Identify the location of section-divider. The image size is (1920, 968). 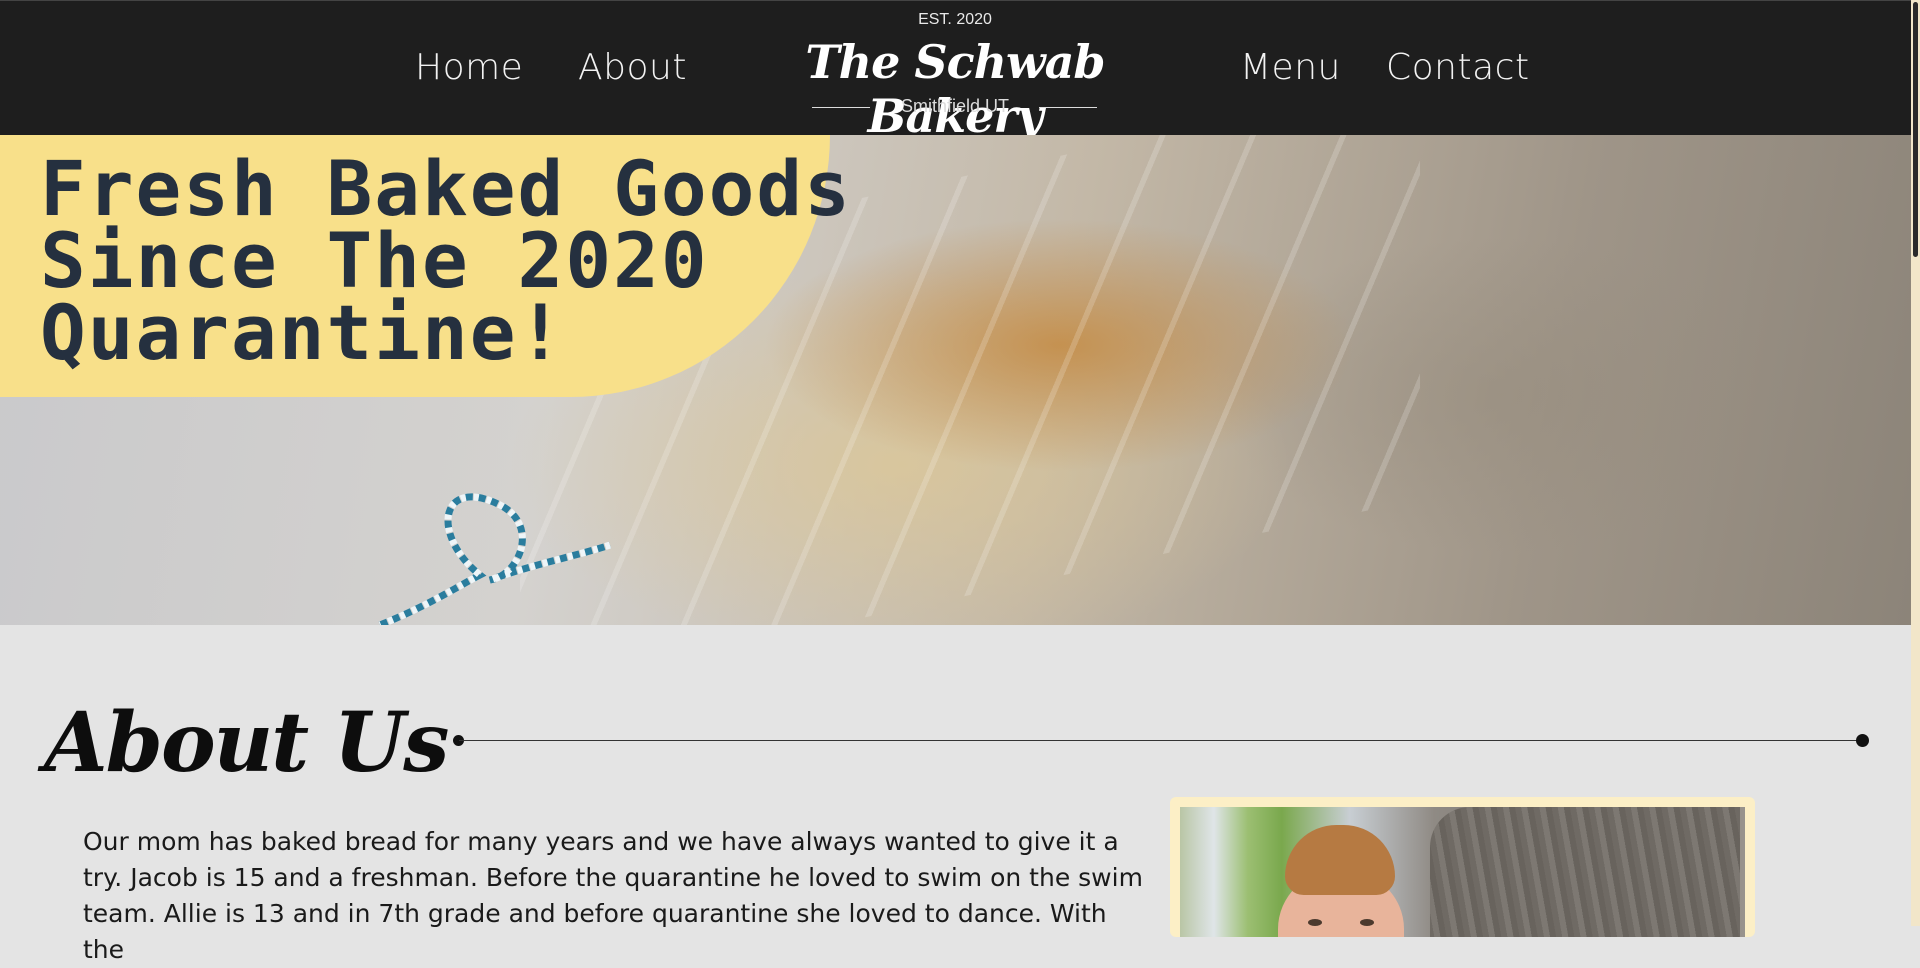
(1161, 740).